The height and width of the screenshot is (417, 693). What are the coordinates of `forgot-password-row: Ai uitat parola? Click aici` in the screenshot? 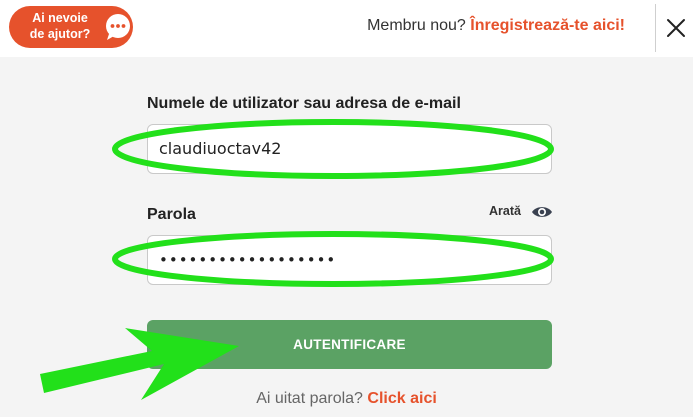 It's located at (346, 399).